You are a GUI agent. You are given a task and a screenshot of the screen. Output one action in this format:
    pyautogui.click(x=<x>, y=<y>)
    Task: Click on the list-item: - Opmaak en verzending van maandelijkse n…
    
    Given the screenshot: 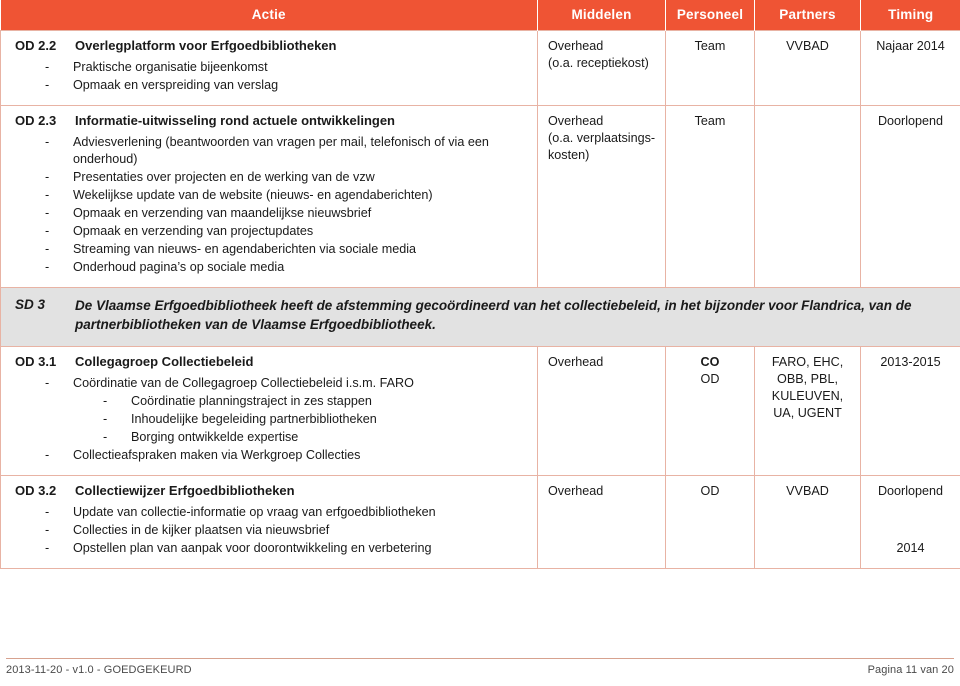 What is the action you would take?
    pyautogui.click(x=287, y=213)
    